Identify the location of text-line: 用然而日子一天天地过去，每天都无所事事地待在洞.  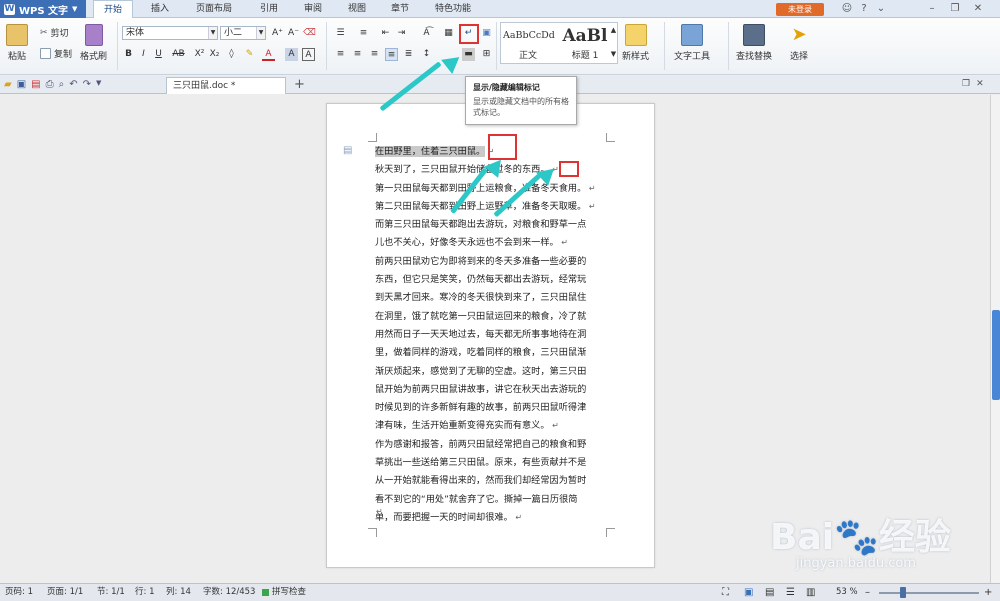
(495, 335).